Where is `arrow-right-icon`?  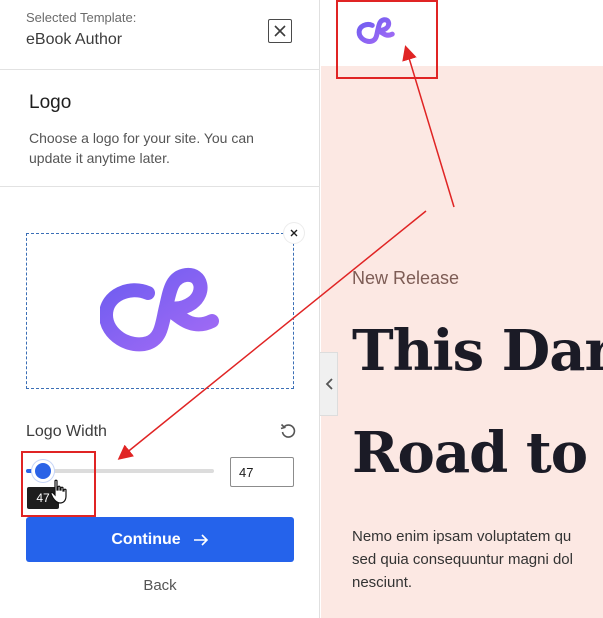 arrow-right-icon is located at coordinates (200, 539).